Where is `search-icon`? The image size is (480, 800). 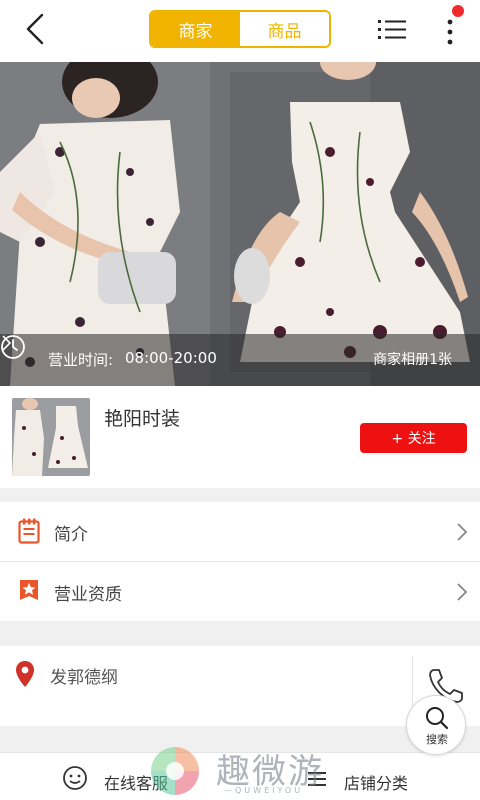
search-icon is located at coordinates (437, 718).